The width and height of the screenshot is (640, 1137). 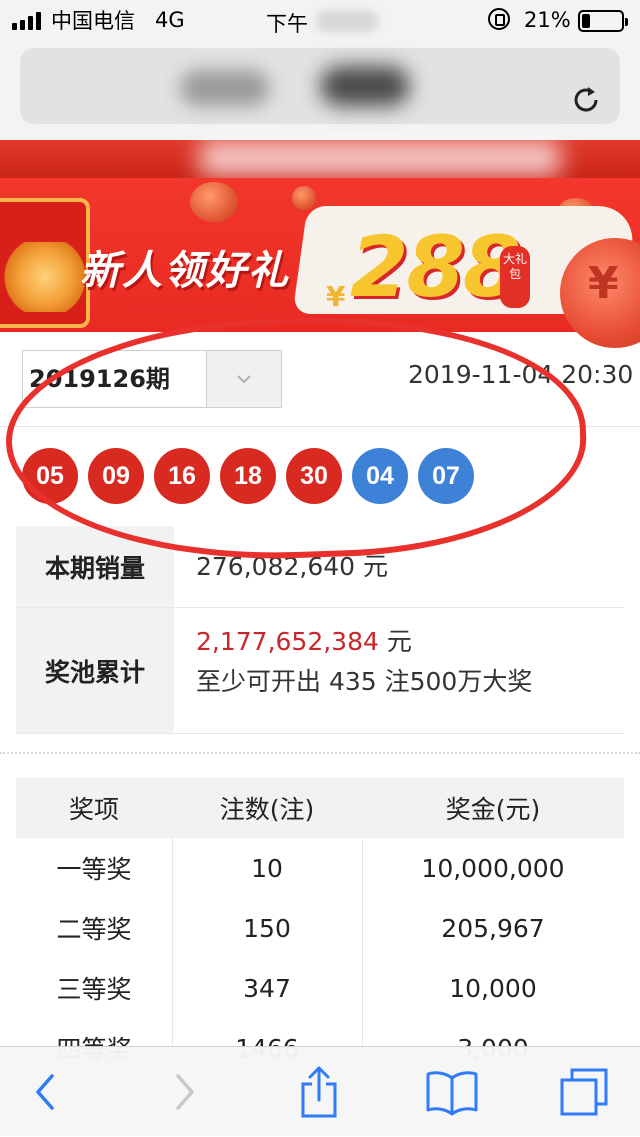 What do you see at coordinates (94, 929) in the screenshot?
I see `prize-name: 二等奖` at bounding box center [94, 929].